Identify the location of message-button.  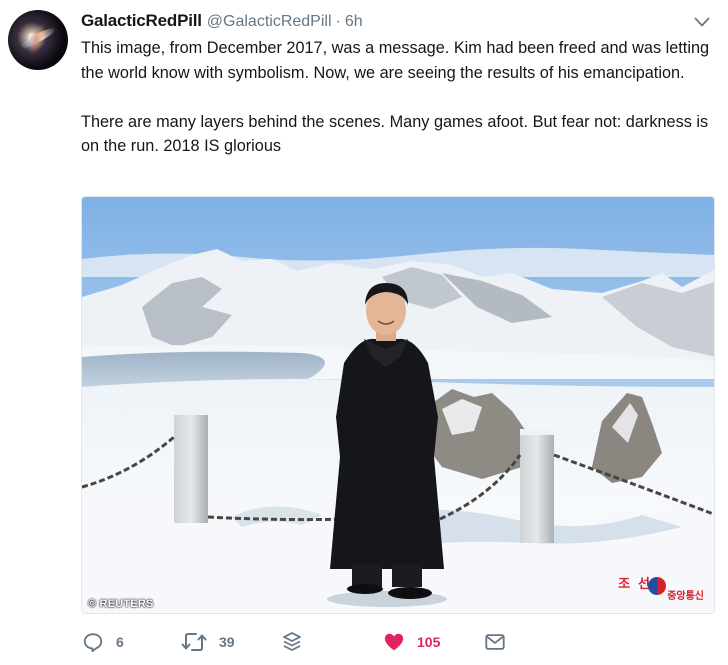
(495, 642).